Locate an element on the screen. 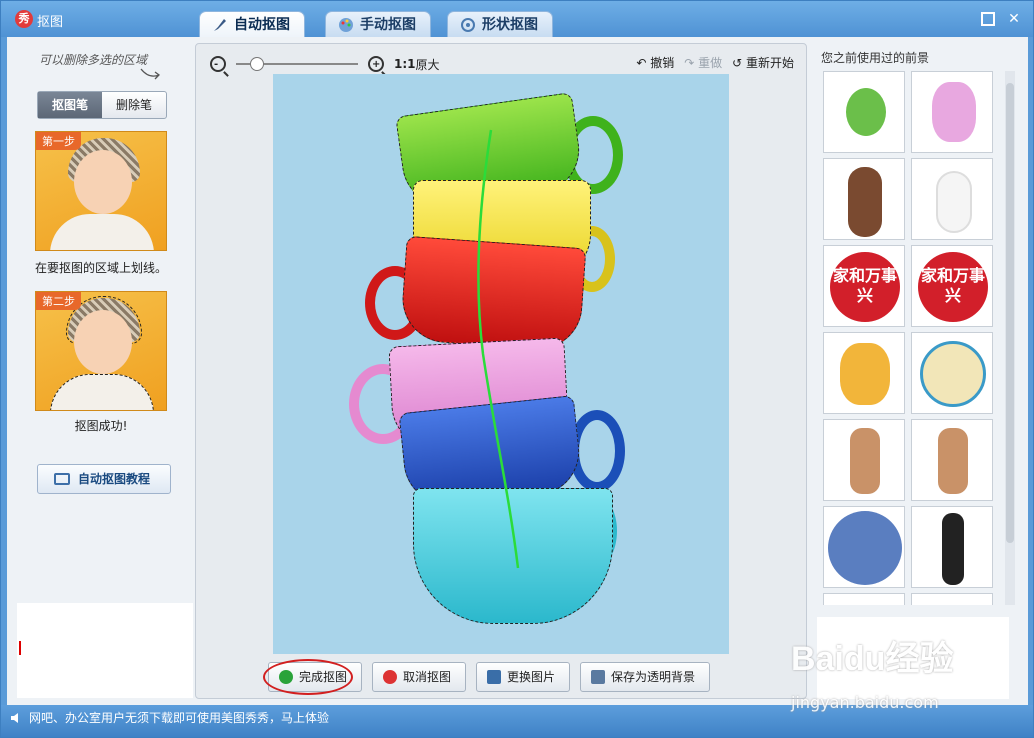  zoom-ratio: 1:1 is located at coordinates (405, 64).